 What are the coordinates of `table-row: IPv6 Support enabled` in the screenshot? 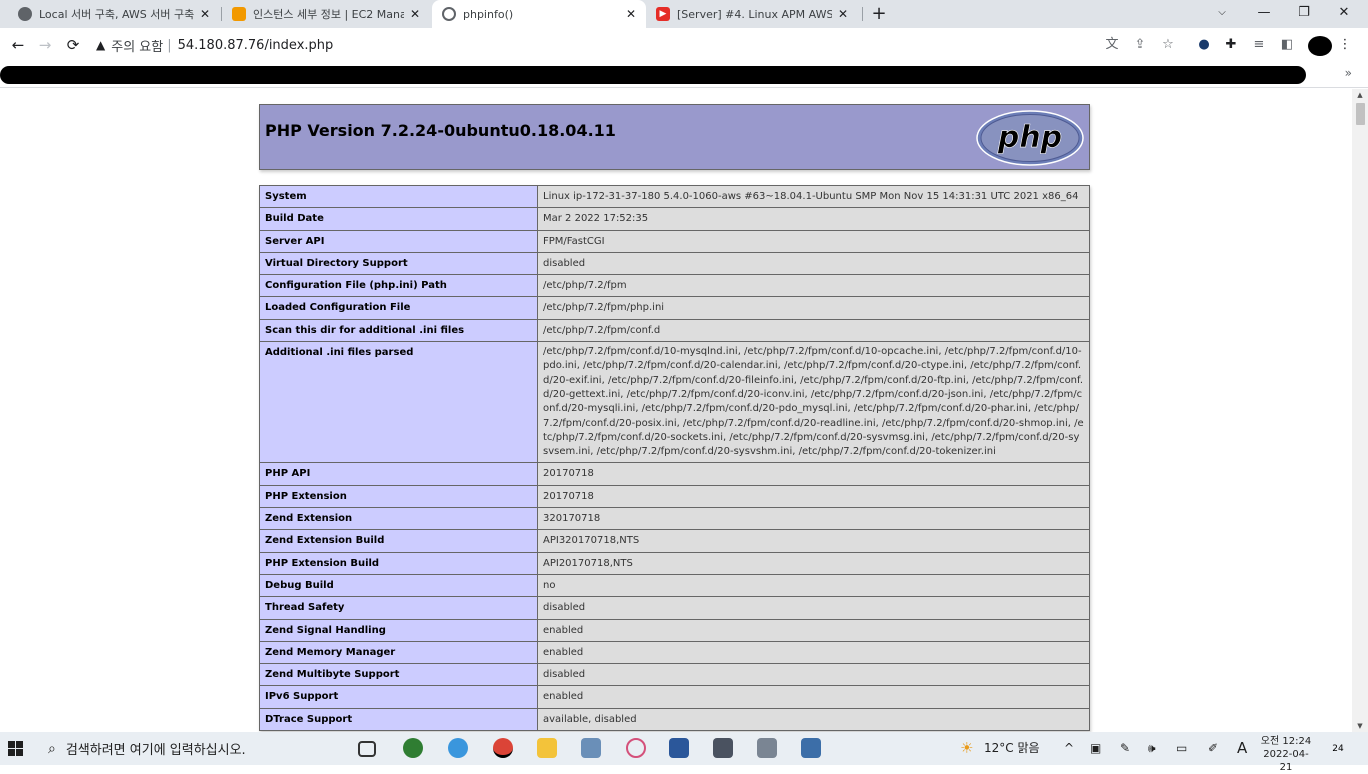 It's located at (674, 697).